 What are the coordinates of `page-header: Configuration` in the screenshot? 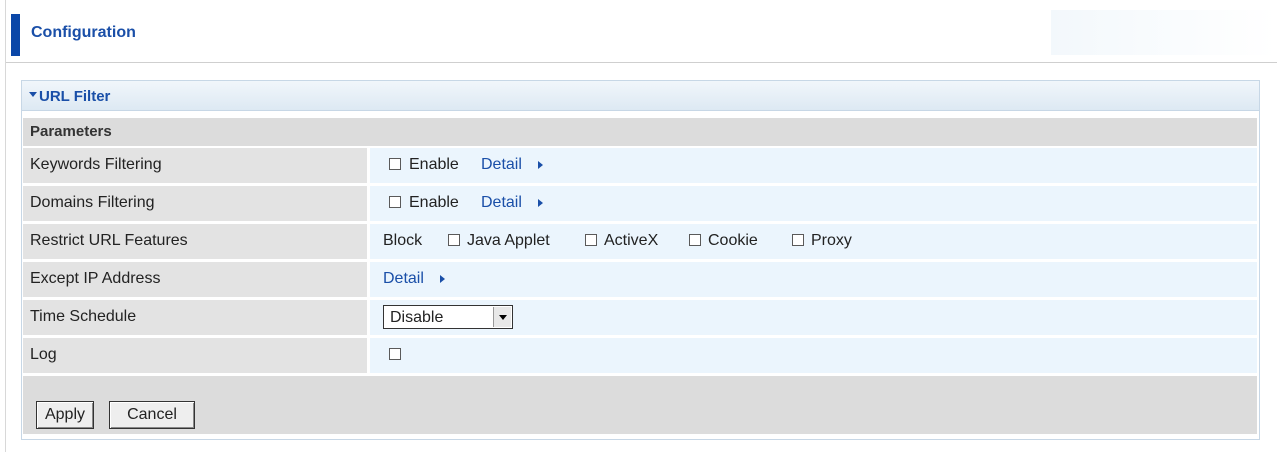 It's located at (641, 31).